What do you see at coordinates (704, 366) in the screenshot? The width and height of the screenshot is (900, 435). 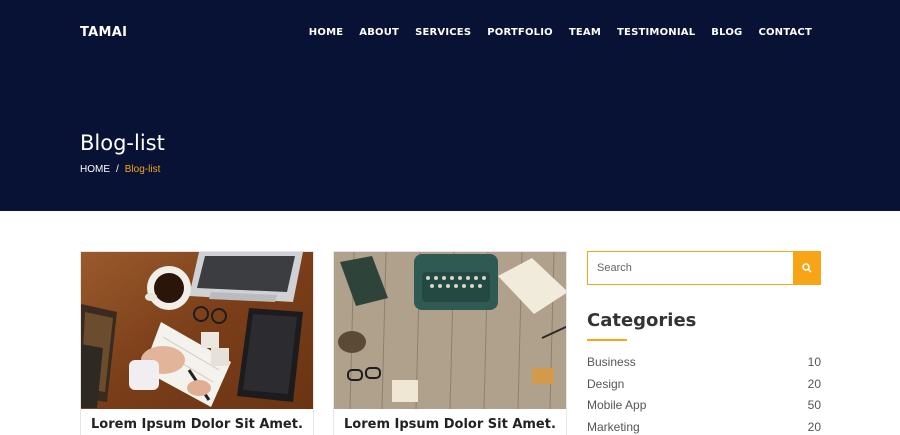 I see `category-item: Business 10` at bounding box center [704, 366].